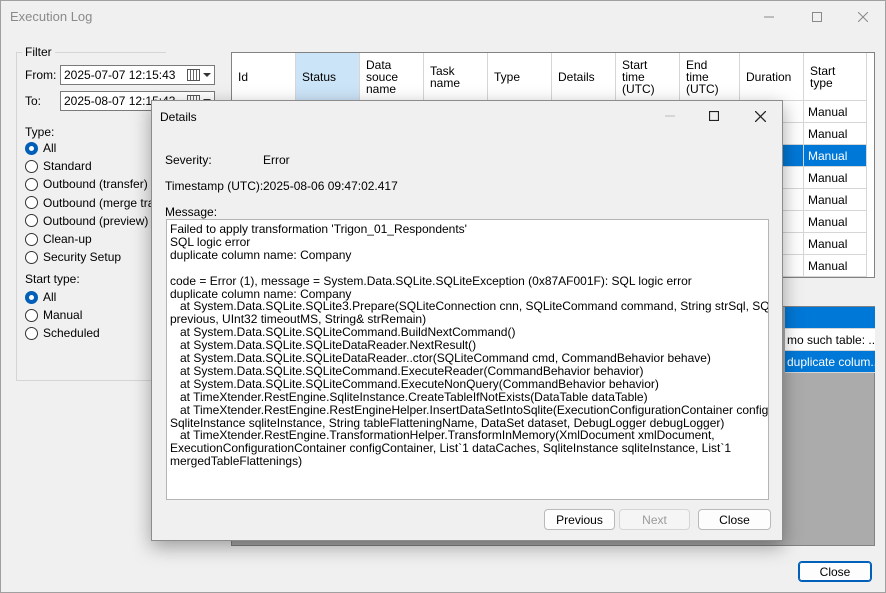 Image resolution: width=886 pixels, height=593 pixels. What do you see at coordinates (443, 16) in the screenshot?
I see `title-bar: Execution Log` at bounding box center [443, 16].